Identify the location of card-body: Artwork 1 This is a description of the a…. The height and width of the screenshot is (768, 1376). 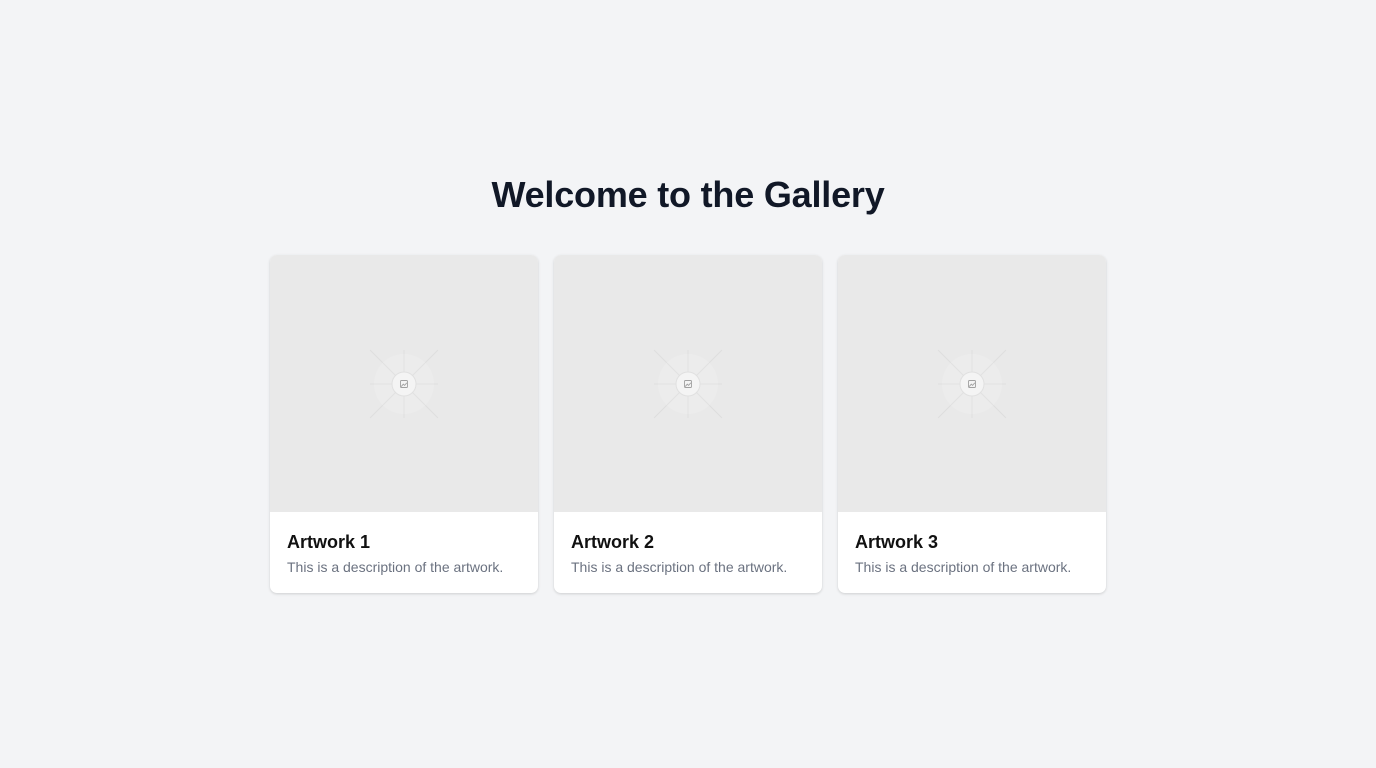
(404, 544).